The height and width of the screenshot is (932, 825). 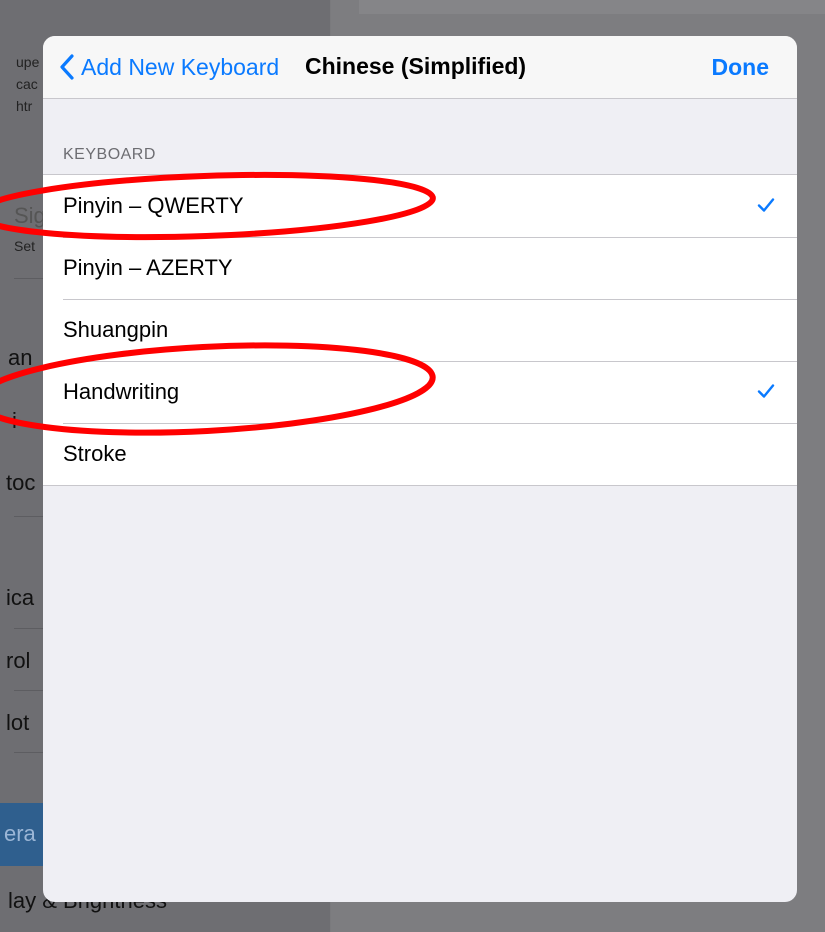 What do you see at coordinates (20, 357) in the screenshot?
I see `bg-fragment: an` at bounding box center [20, 357].